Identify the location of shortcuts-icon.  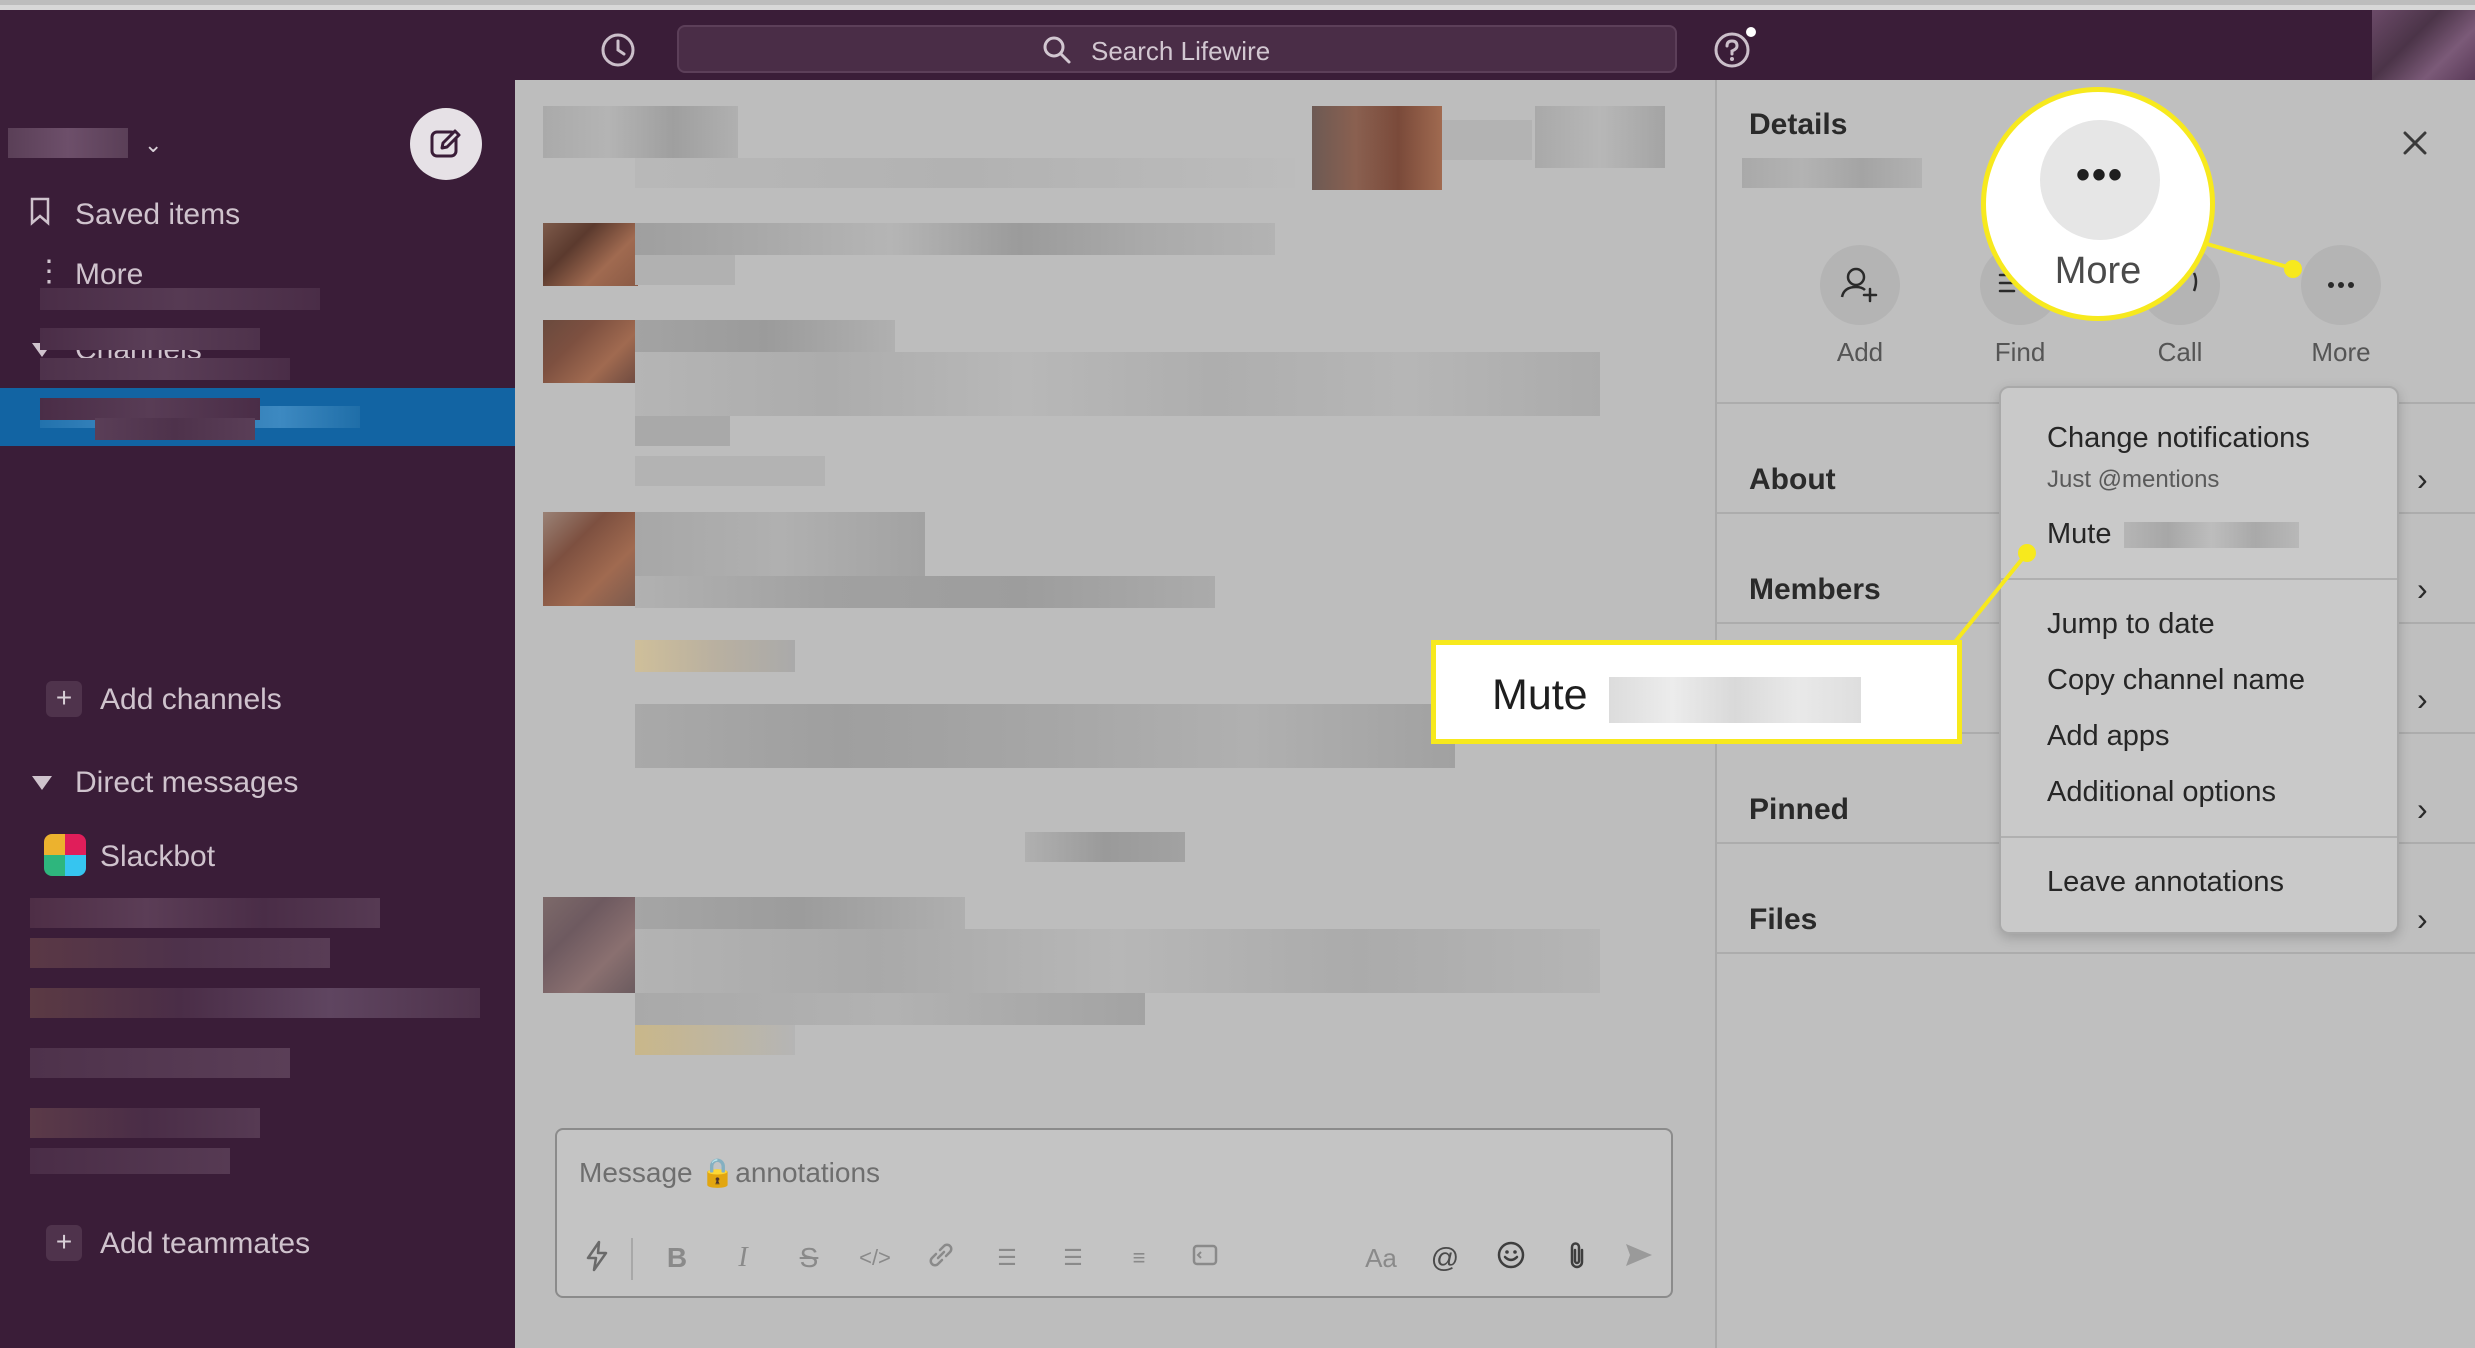
(597, 1258).